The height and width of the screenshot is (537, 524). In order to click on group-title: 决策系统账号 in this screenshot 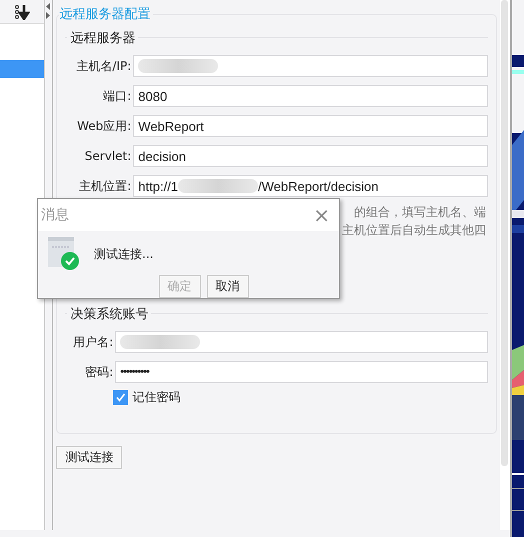, I will do `click(109, 314)`.